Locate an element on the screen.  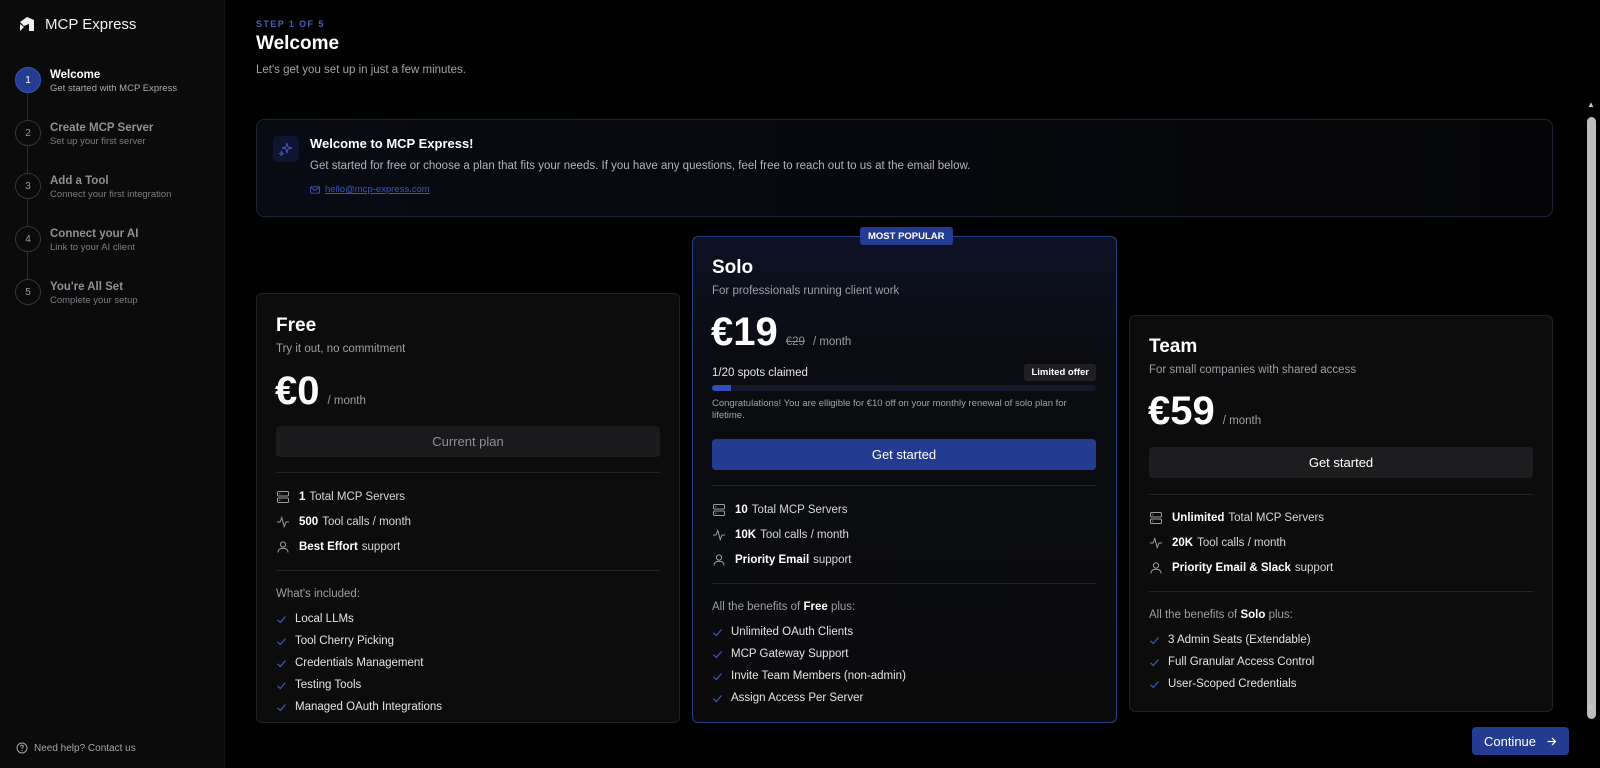
contact-email: hello@mcp-express.com is located at coordinates (370, 189).